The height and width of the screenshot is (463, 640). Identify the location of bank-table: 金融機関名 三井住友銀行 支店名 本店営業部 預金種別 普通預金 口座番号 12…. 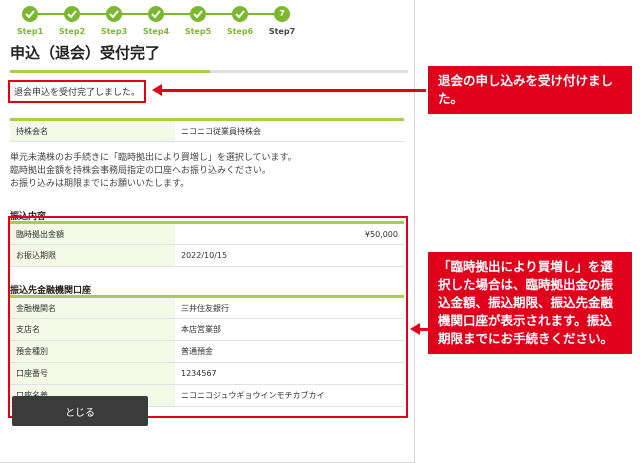
(207, 351).